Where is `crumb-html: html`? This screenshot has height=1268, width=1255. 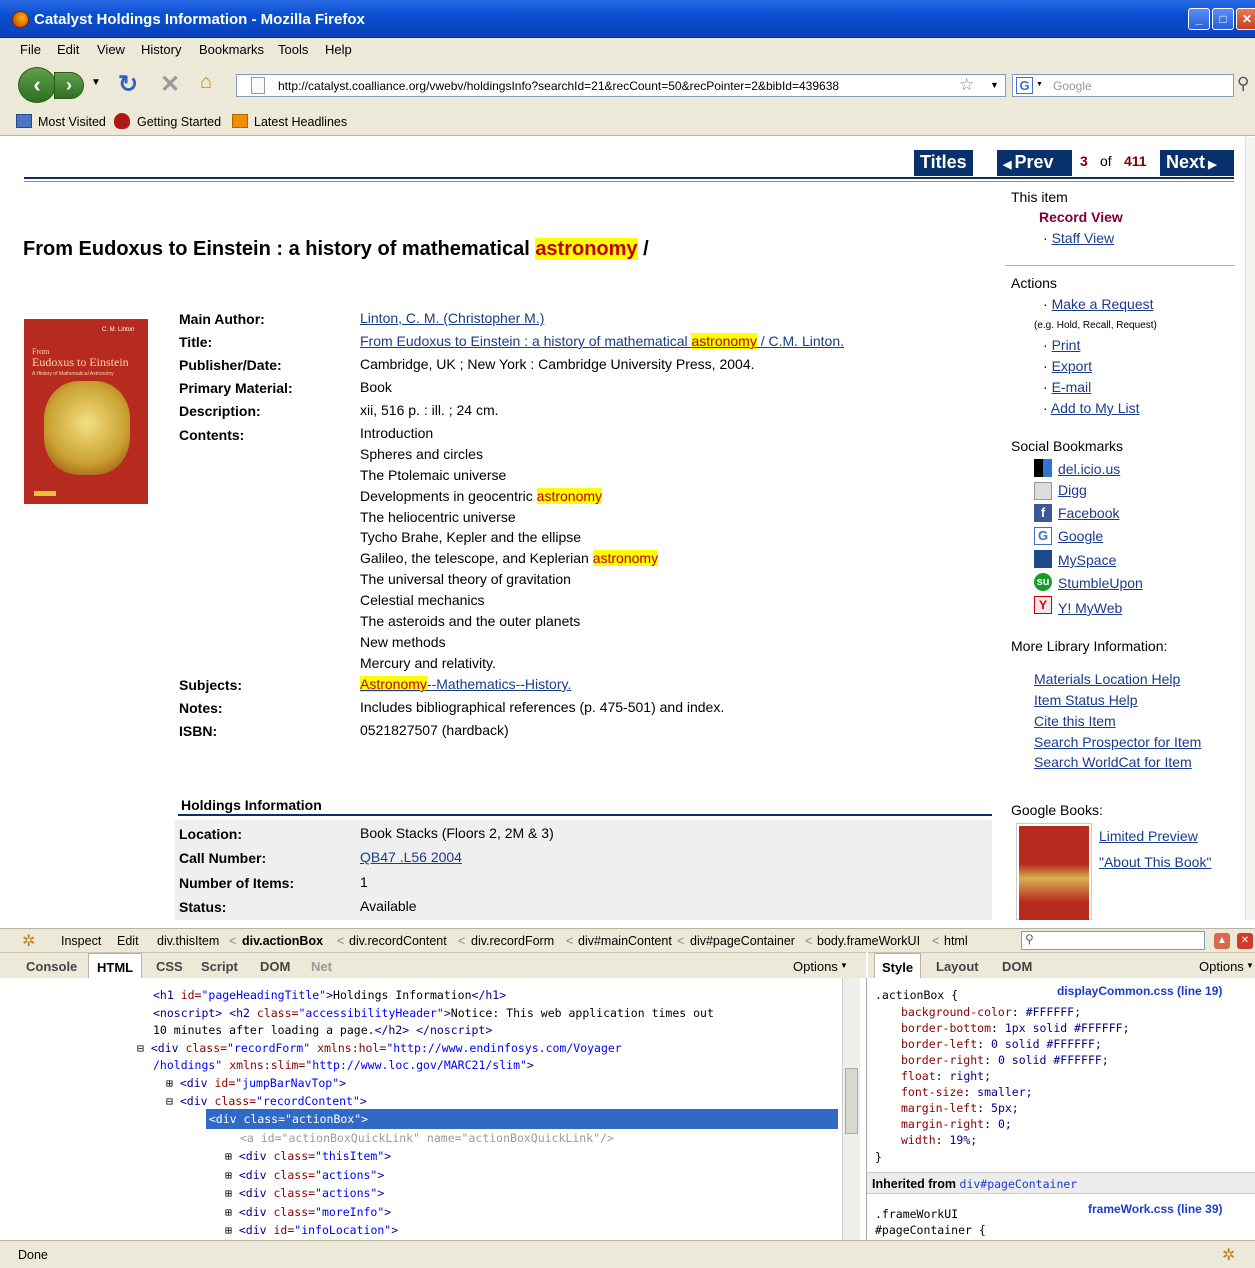
crumb-html: html is located at coordinates (956, 941).